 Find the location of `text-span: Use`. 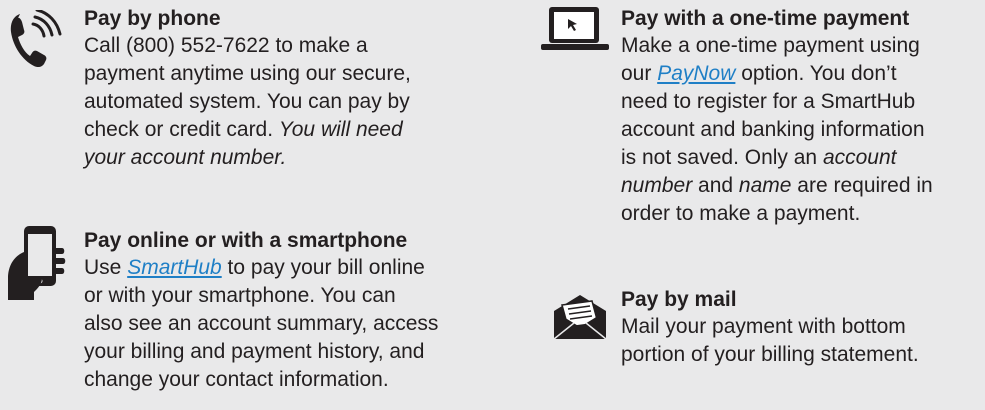

text-span: Use is located at coordinates (106, 267).